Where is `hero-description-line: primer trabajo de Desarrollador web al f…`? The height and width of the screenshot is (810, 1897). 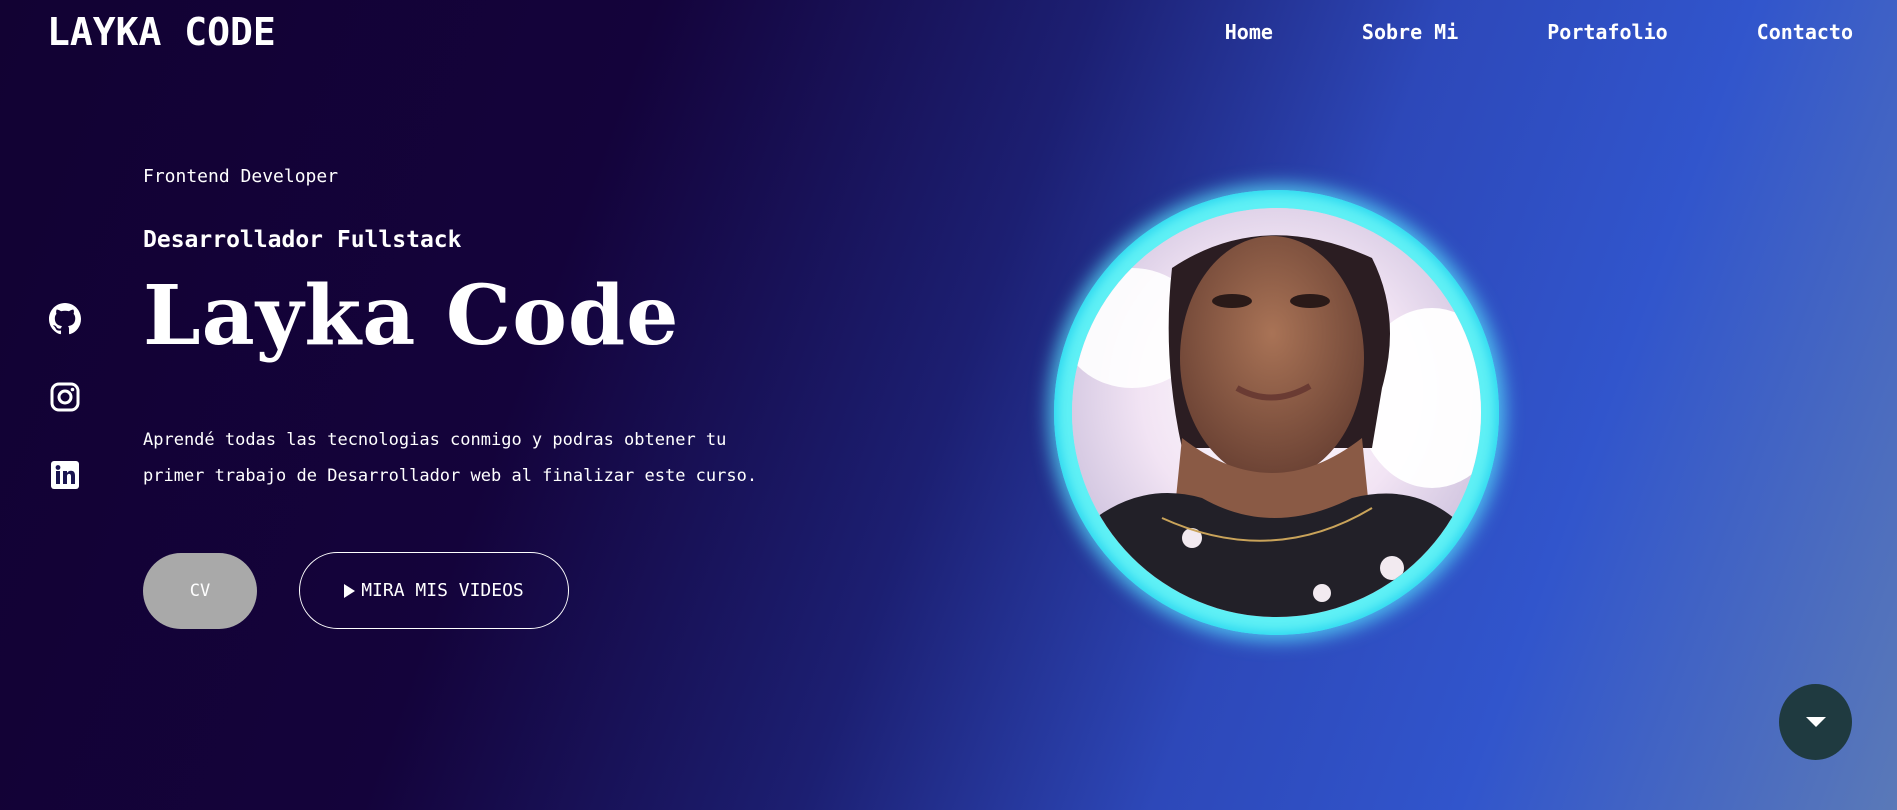
hero-description-line: primer trabajo de Desarrollador web al f… is located at coordinates (450, 476).